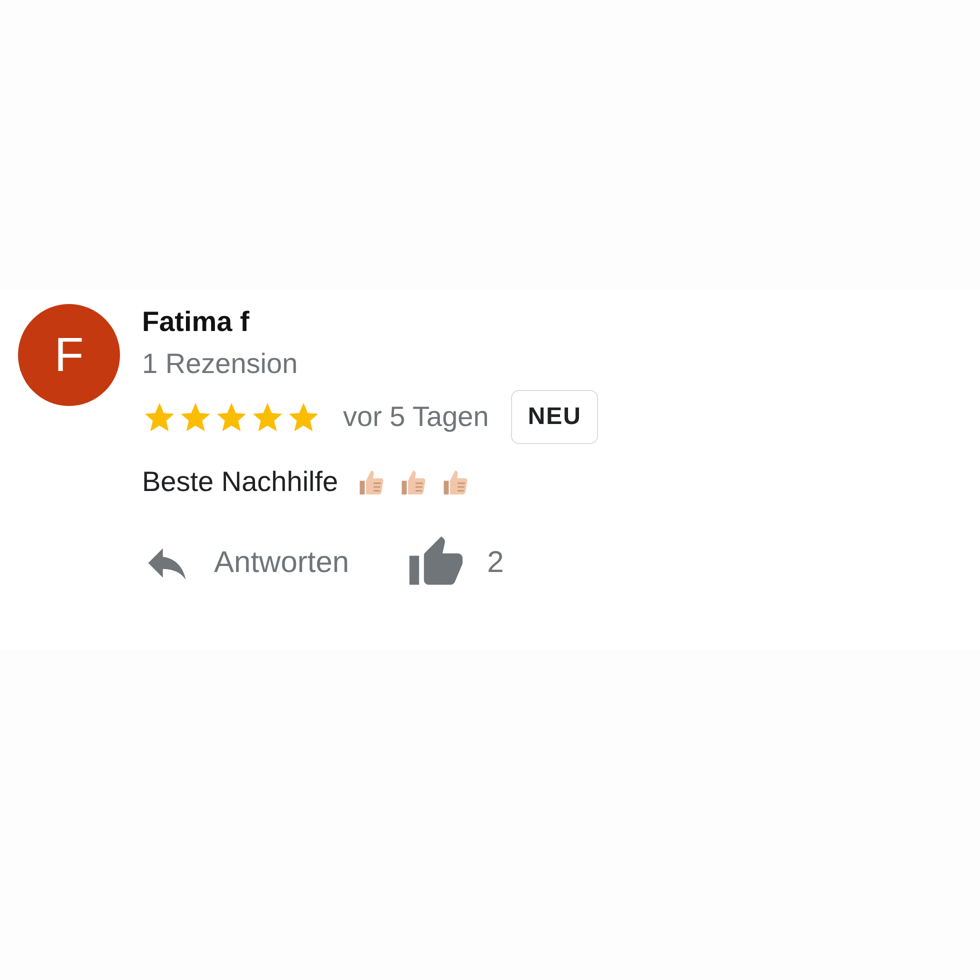 Image resolution: width=980 pixels, height=980 pixels. I want to click on author-name: Fatima f, so click(196, 322).